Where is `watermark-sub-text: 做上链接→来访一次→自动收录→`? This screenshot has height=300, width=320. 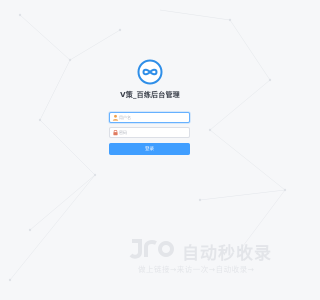 watermark-sub-text: 做上链接→来访一次→自动收录→ is located at coordinates (196, 269).